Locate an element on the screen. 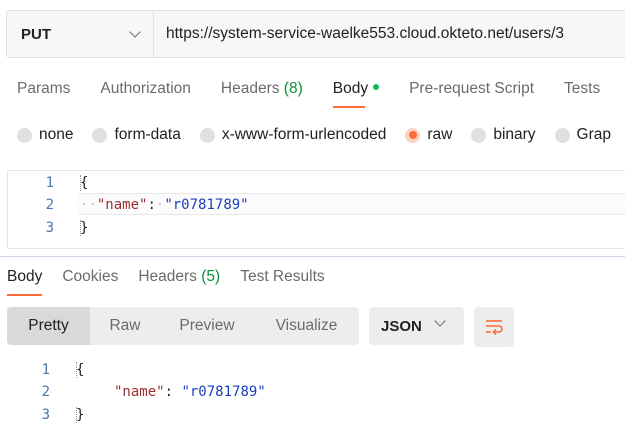 The width and height of the screenshot is (625, 432). radio-form-data: form-data is located at coordinates (136, 135).